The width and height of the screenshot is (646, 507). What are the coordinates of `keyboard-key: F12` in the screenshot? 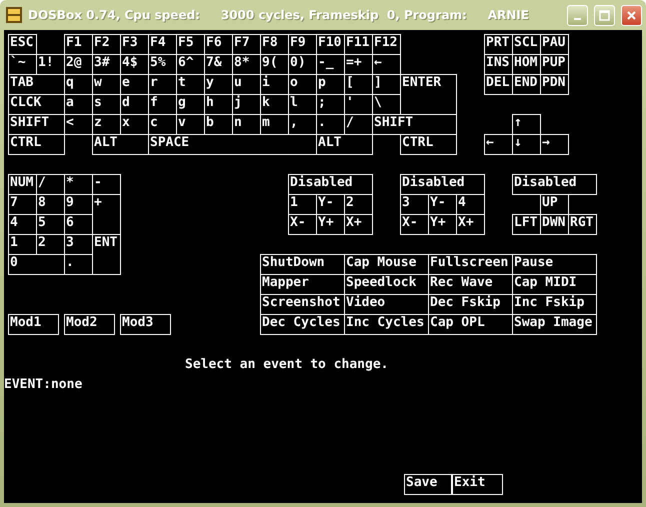 It's located at (386, 44).